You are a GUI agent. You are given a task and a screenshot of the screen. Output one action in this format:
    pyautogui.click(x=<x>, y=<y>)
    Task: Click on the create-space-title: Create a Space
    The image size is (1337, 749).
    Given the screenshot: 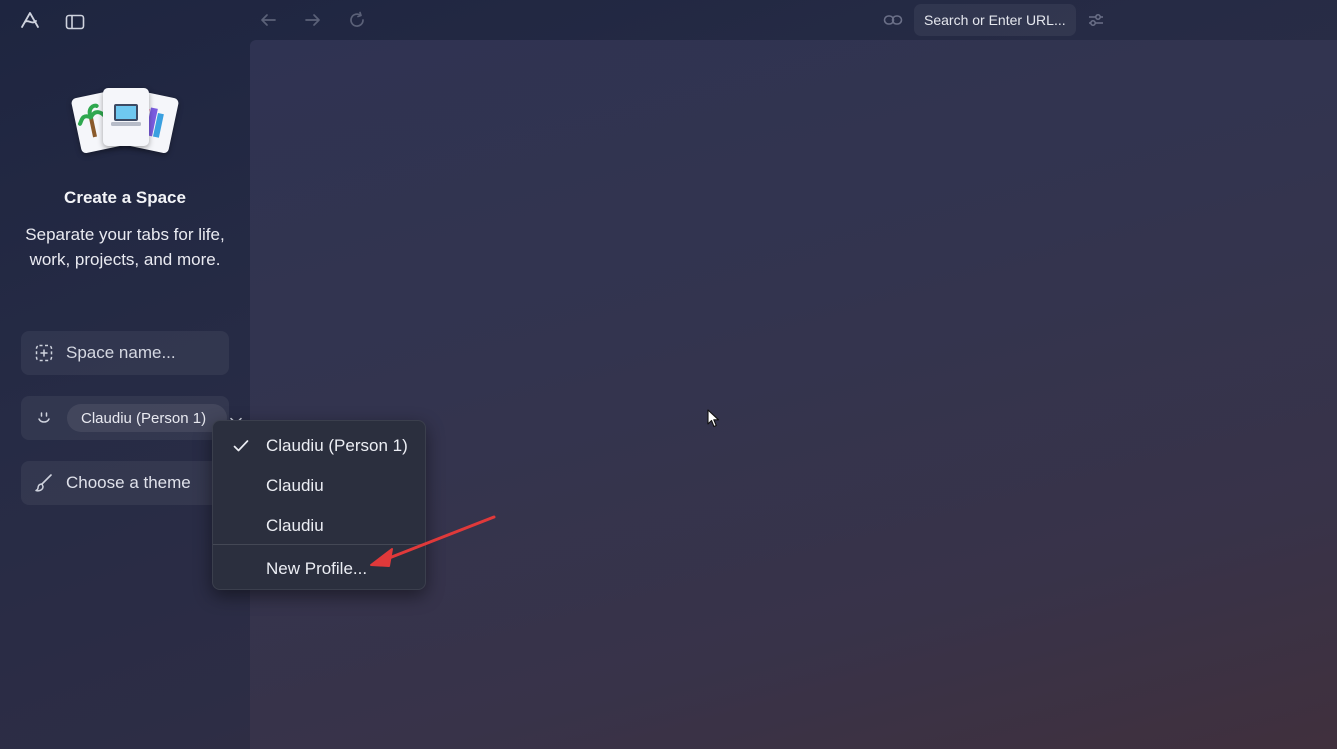 What is the action you would take?
    pyautogui.click(x=125, y=197)
    